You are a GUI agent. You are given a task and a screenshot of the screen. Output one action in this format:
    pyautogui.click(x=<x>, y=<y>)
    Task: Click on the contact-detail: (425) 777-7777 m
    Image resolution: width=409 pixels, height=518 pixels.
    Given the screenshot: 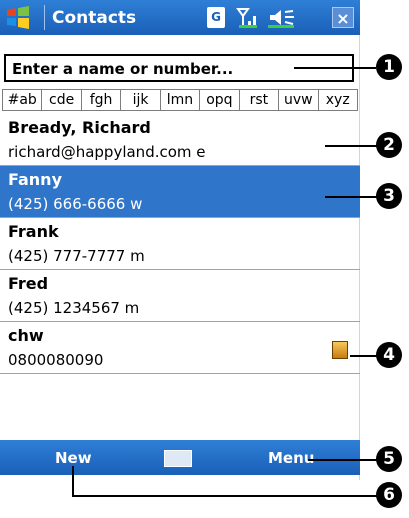 What is the action you would take?
    pyautogui.click(x=76, y=256)
    